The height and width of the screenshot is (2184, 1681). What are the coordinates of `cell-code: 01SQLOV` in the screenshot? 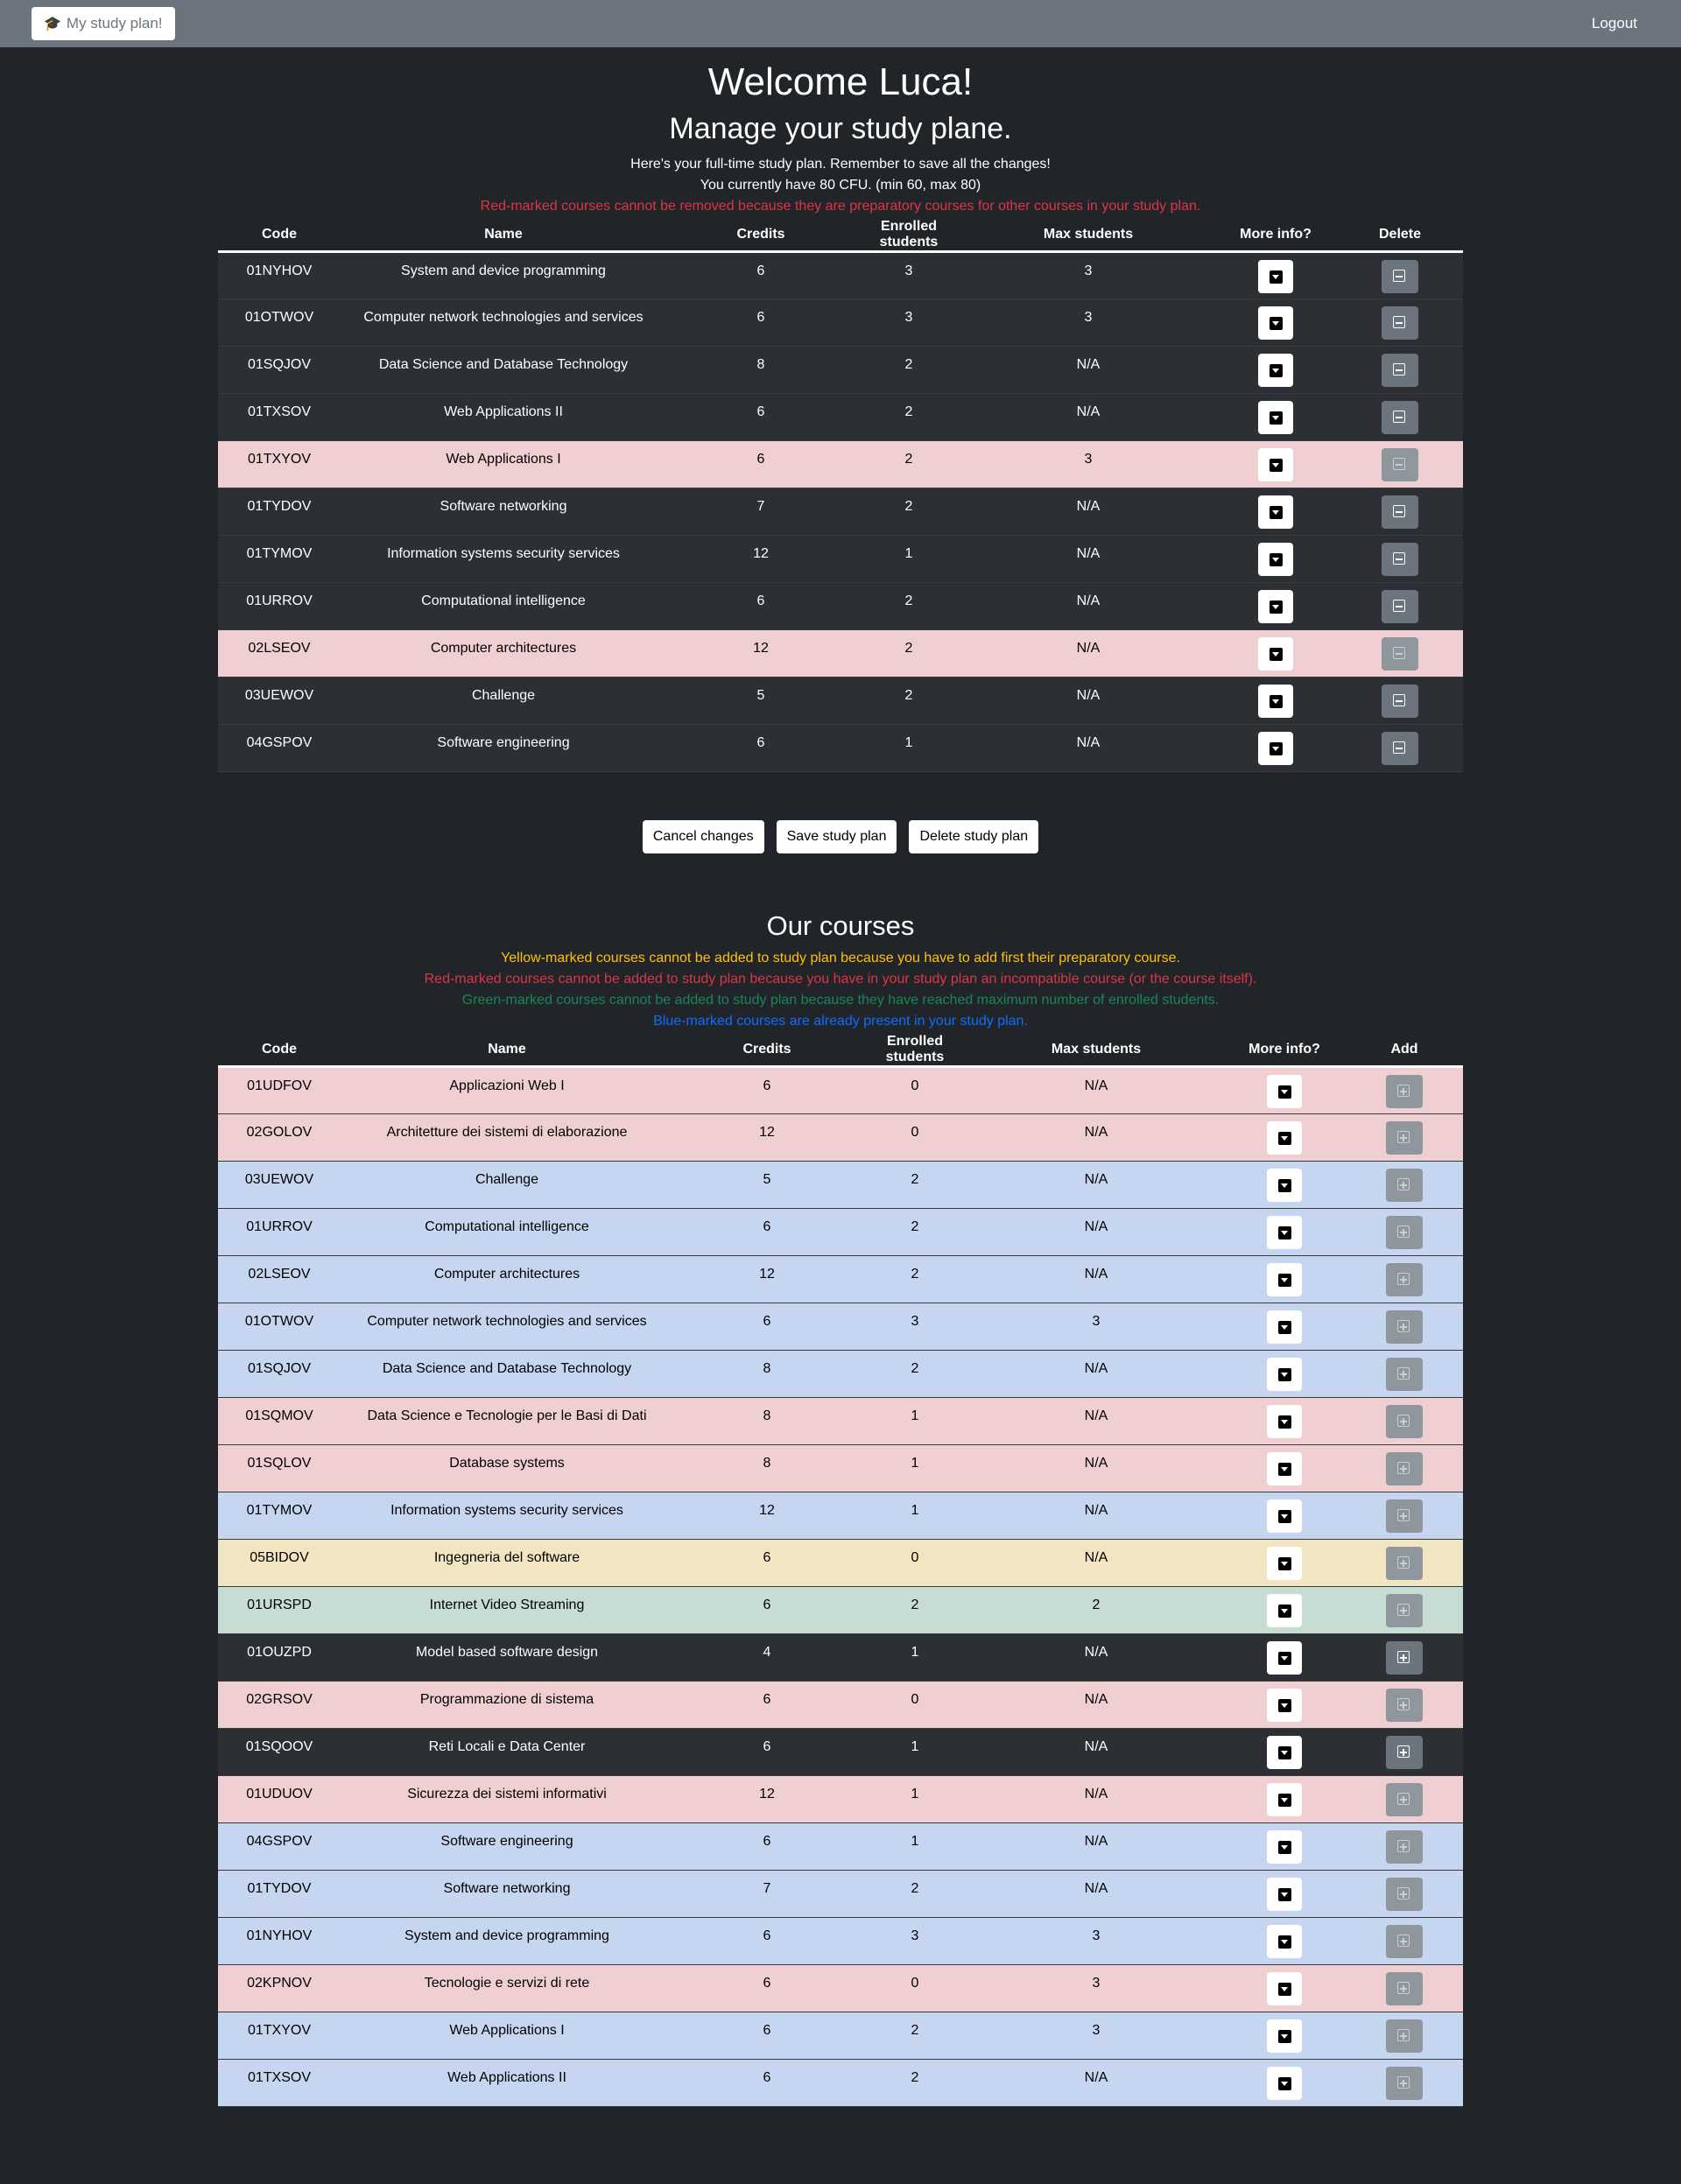 It's located at (279, 1468).